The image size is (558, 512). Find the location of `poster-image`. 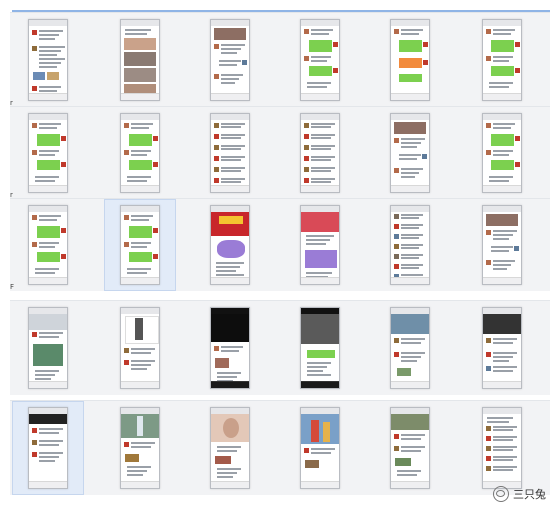

poster-image is located at coordinates (321, 259).